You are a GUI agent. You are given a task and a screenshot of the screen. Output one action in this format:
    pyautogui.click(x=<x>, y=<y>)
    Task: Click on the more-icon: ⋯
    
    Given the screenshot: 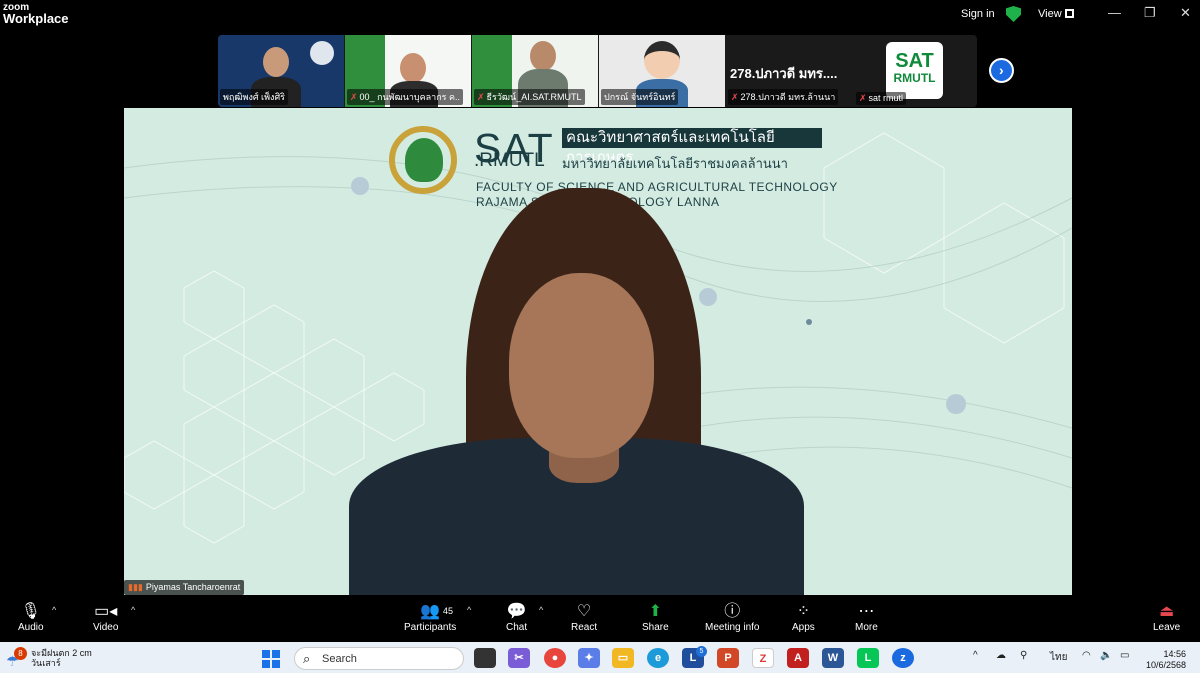 What is the action you would take?
    pyautogui.click(x=866, y=611)
    